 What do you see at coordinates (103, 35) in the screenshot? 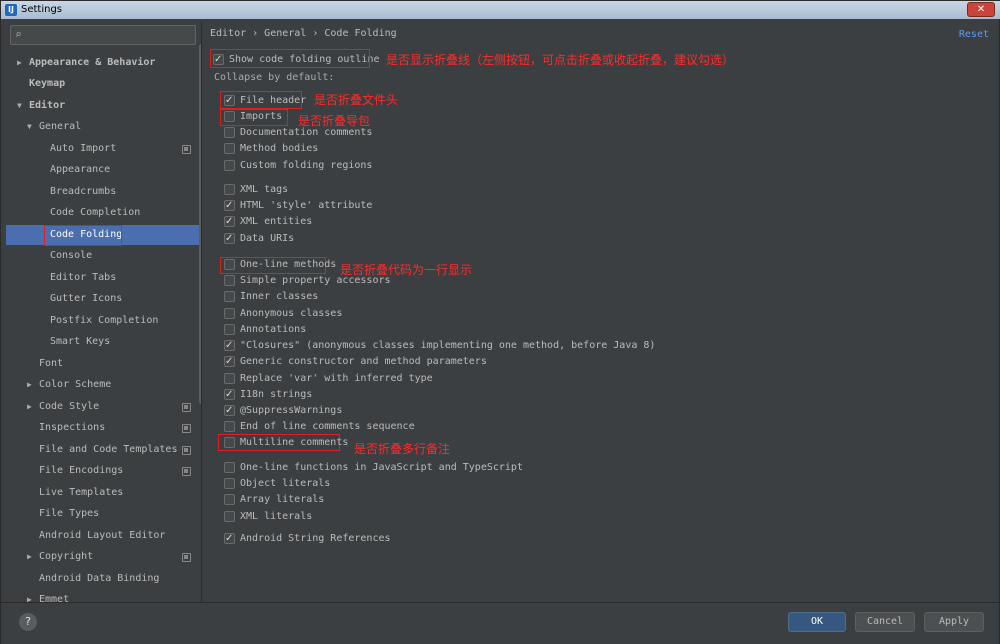
I see `search-input: ⌕` at bounding box center [103, 35].